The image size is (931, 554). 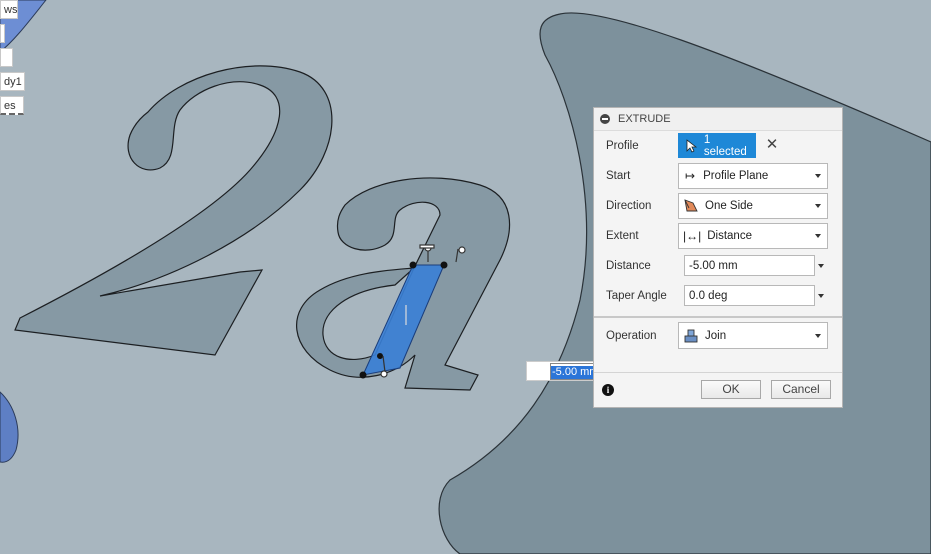 I want to click on start-dropdown: ↦ Profile Plane, so click(x=753, y=176).